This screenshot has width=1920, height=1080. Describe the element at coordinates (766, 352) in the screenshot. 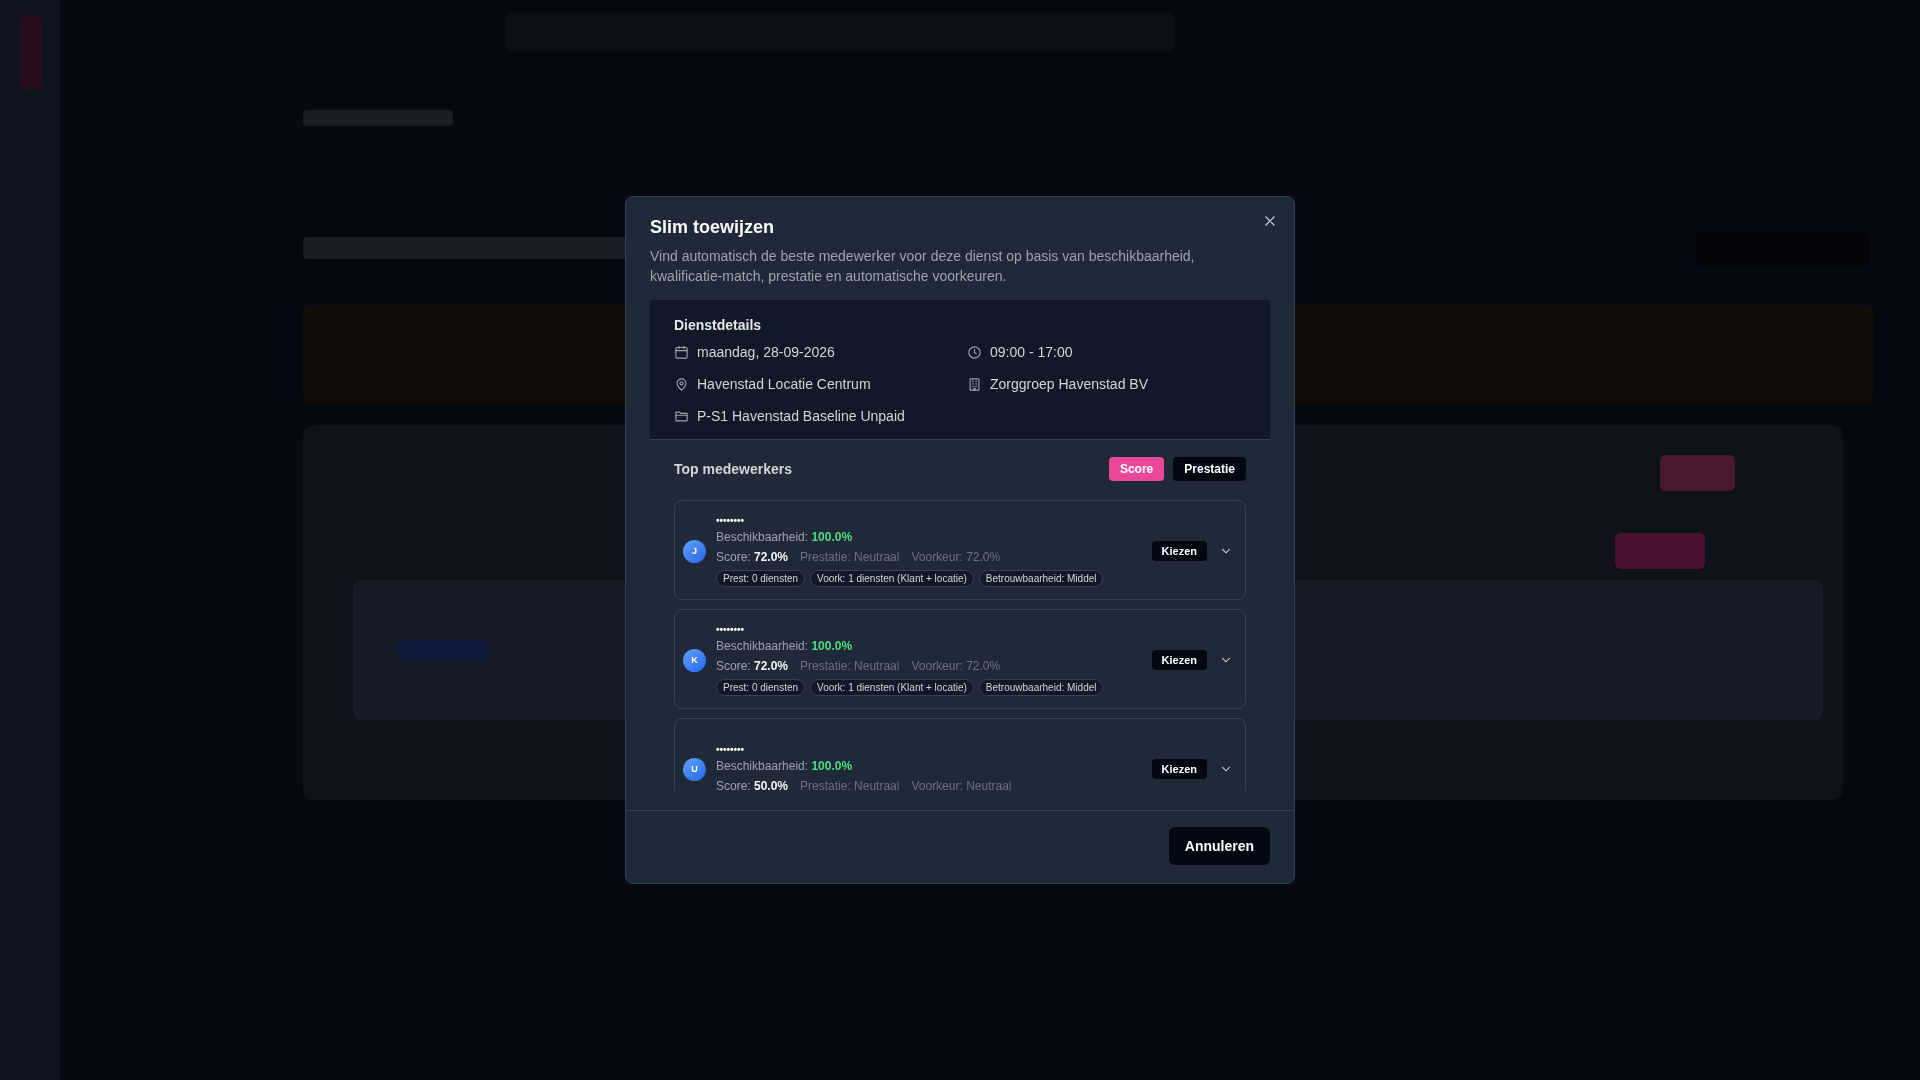

I see `detail-text: maandag, 28-09-2026` at that location.